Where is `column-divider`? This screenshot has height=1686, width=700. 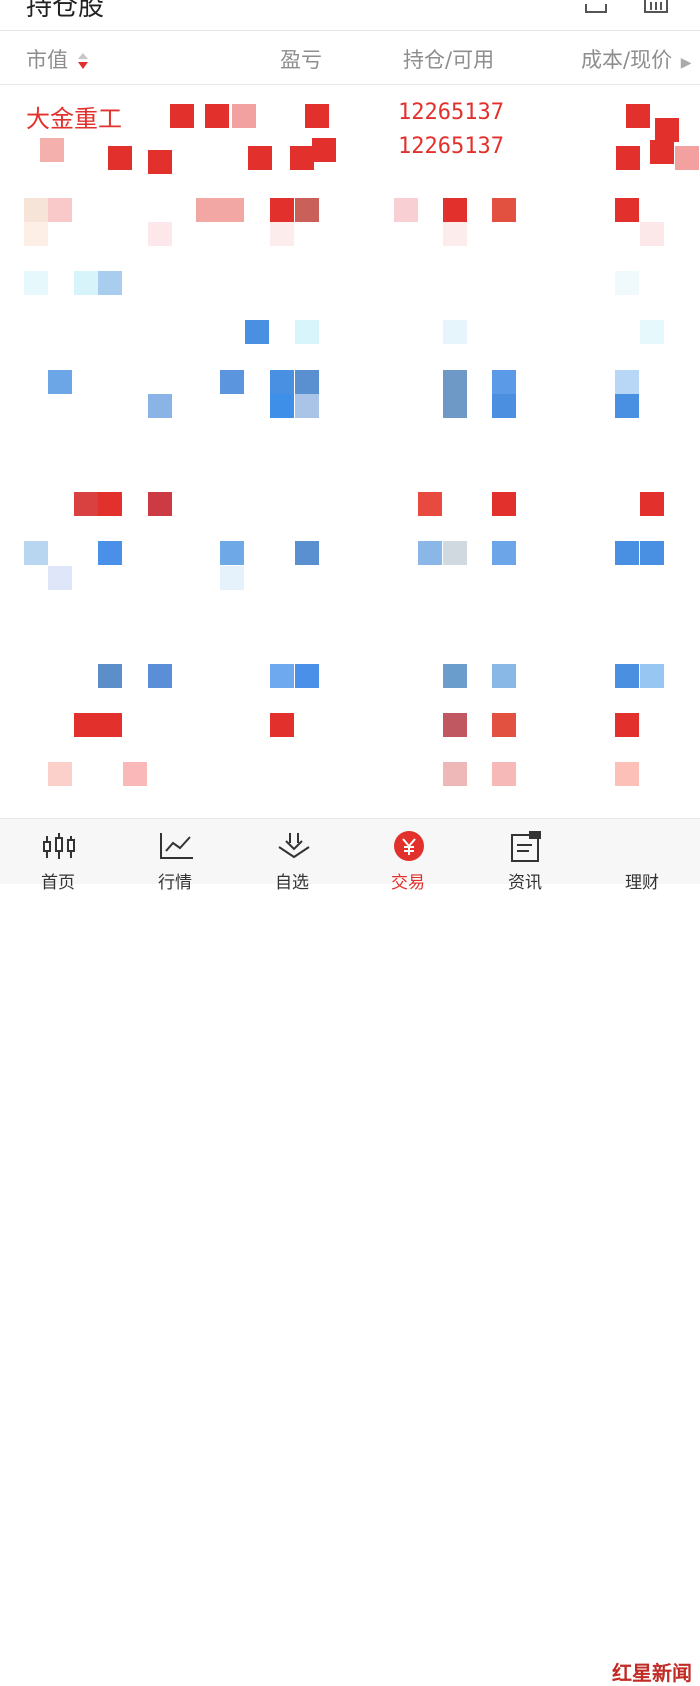
column-divider is located at coordinates (350, 84).